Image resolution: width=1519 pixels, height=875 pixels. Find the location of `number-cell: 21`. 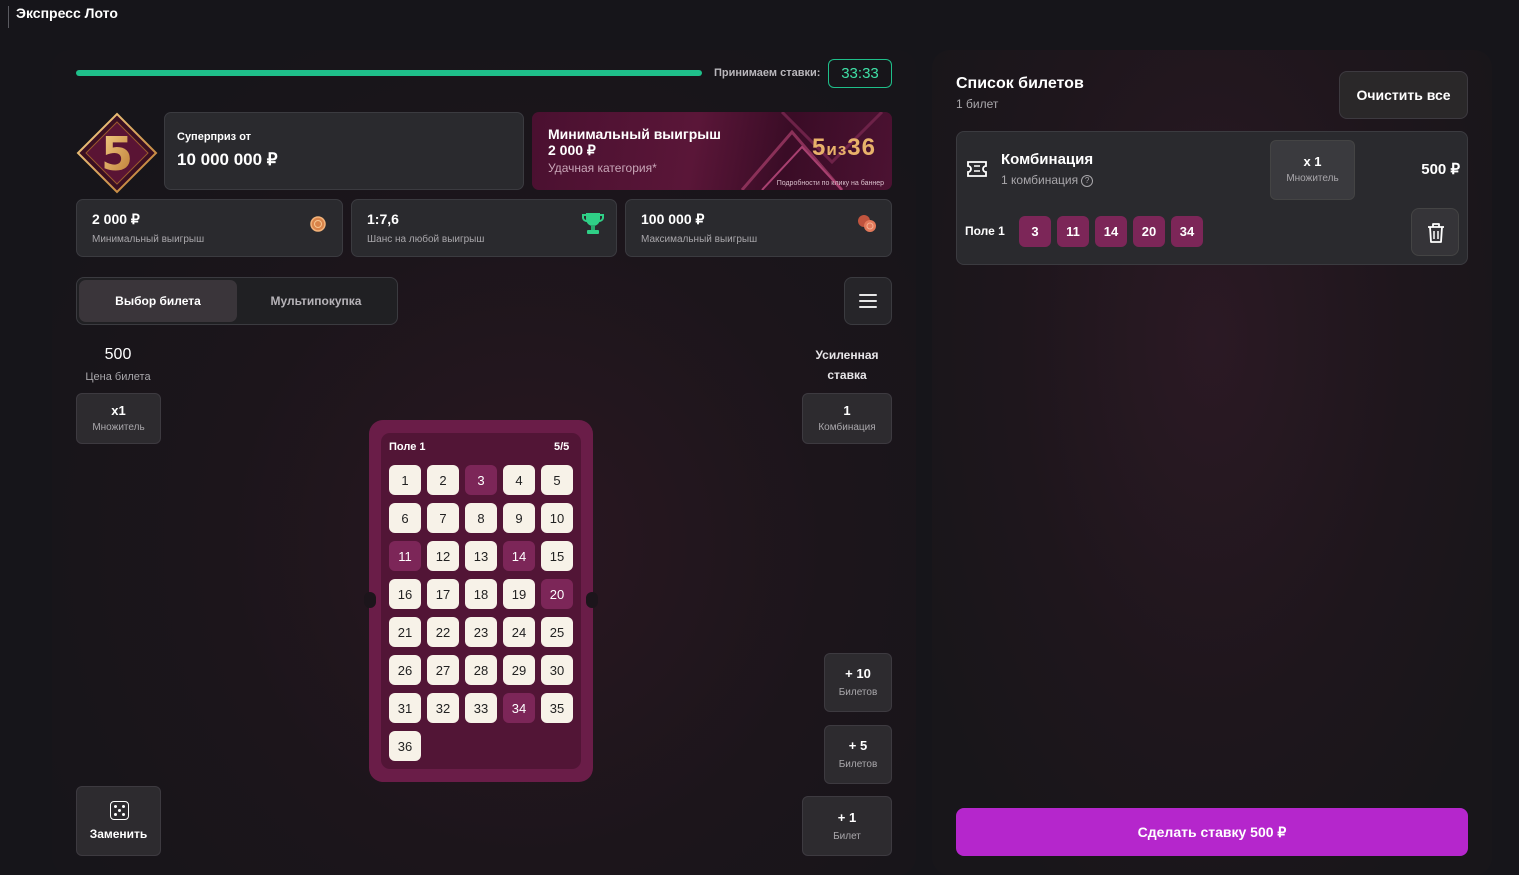

number-cell: 21 is located at coordinates (405, 632).